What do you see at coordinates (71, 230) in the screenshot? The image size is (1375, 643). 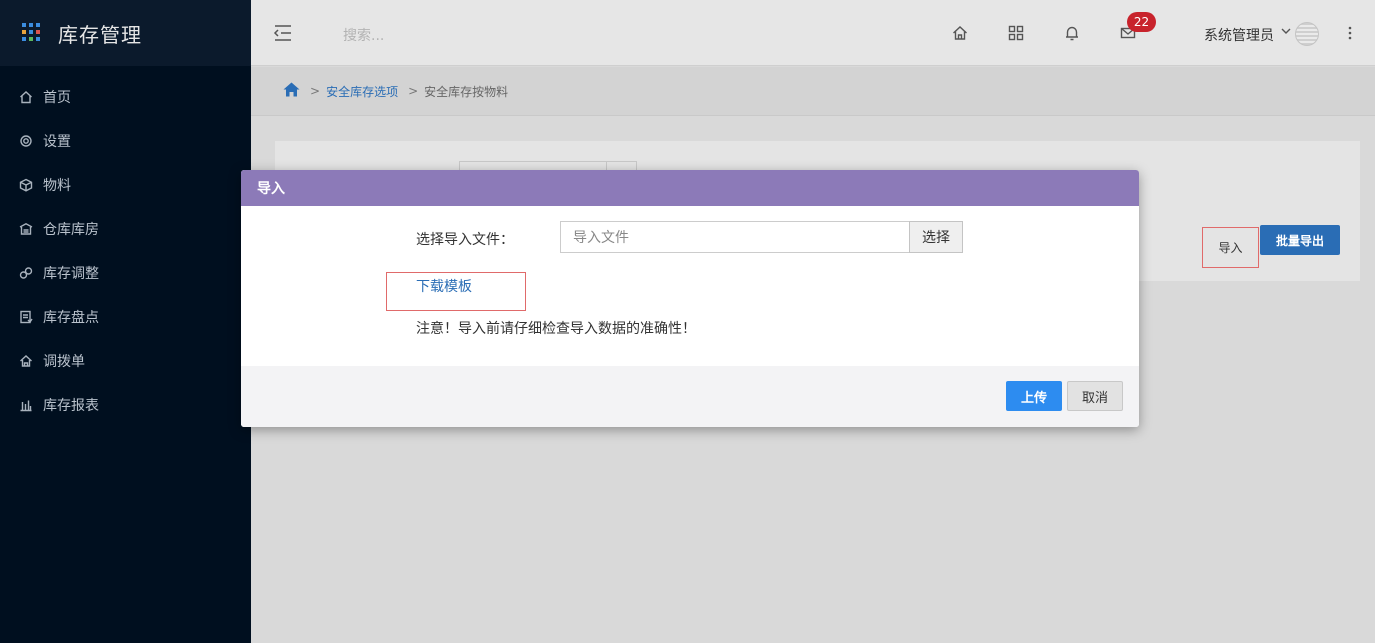 I see `sidebar-item-label: 仓库库房` at bounding box center [71, 230].